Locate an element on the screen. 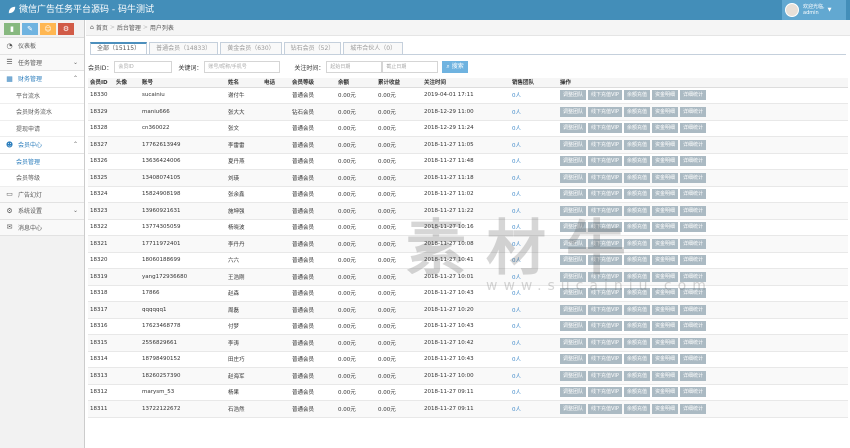 The image size is (850, 448). chart-icon: ▮ is located at coordinates (12, 28).